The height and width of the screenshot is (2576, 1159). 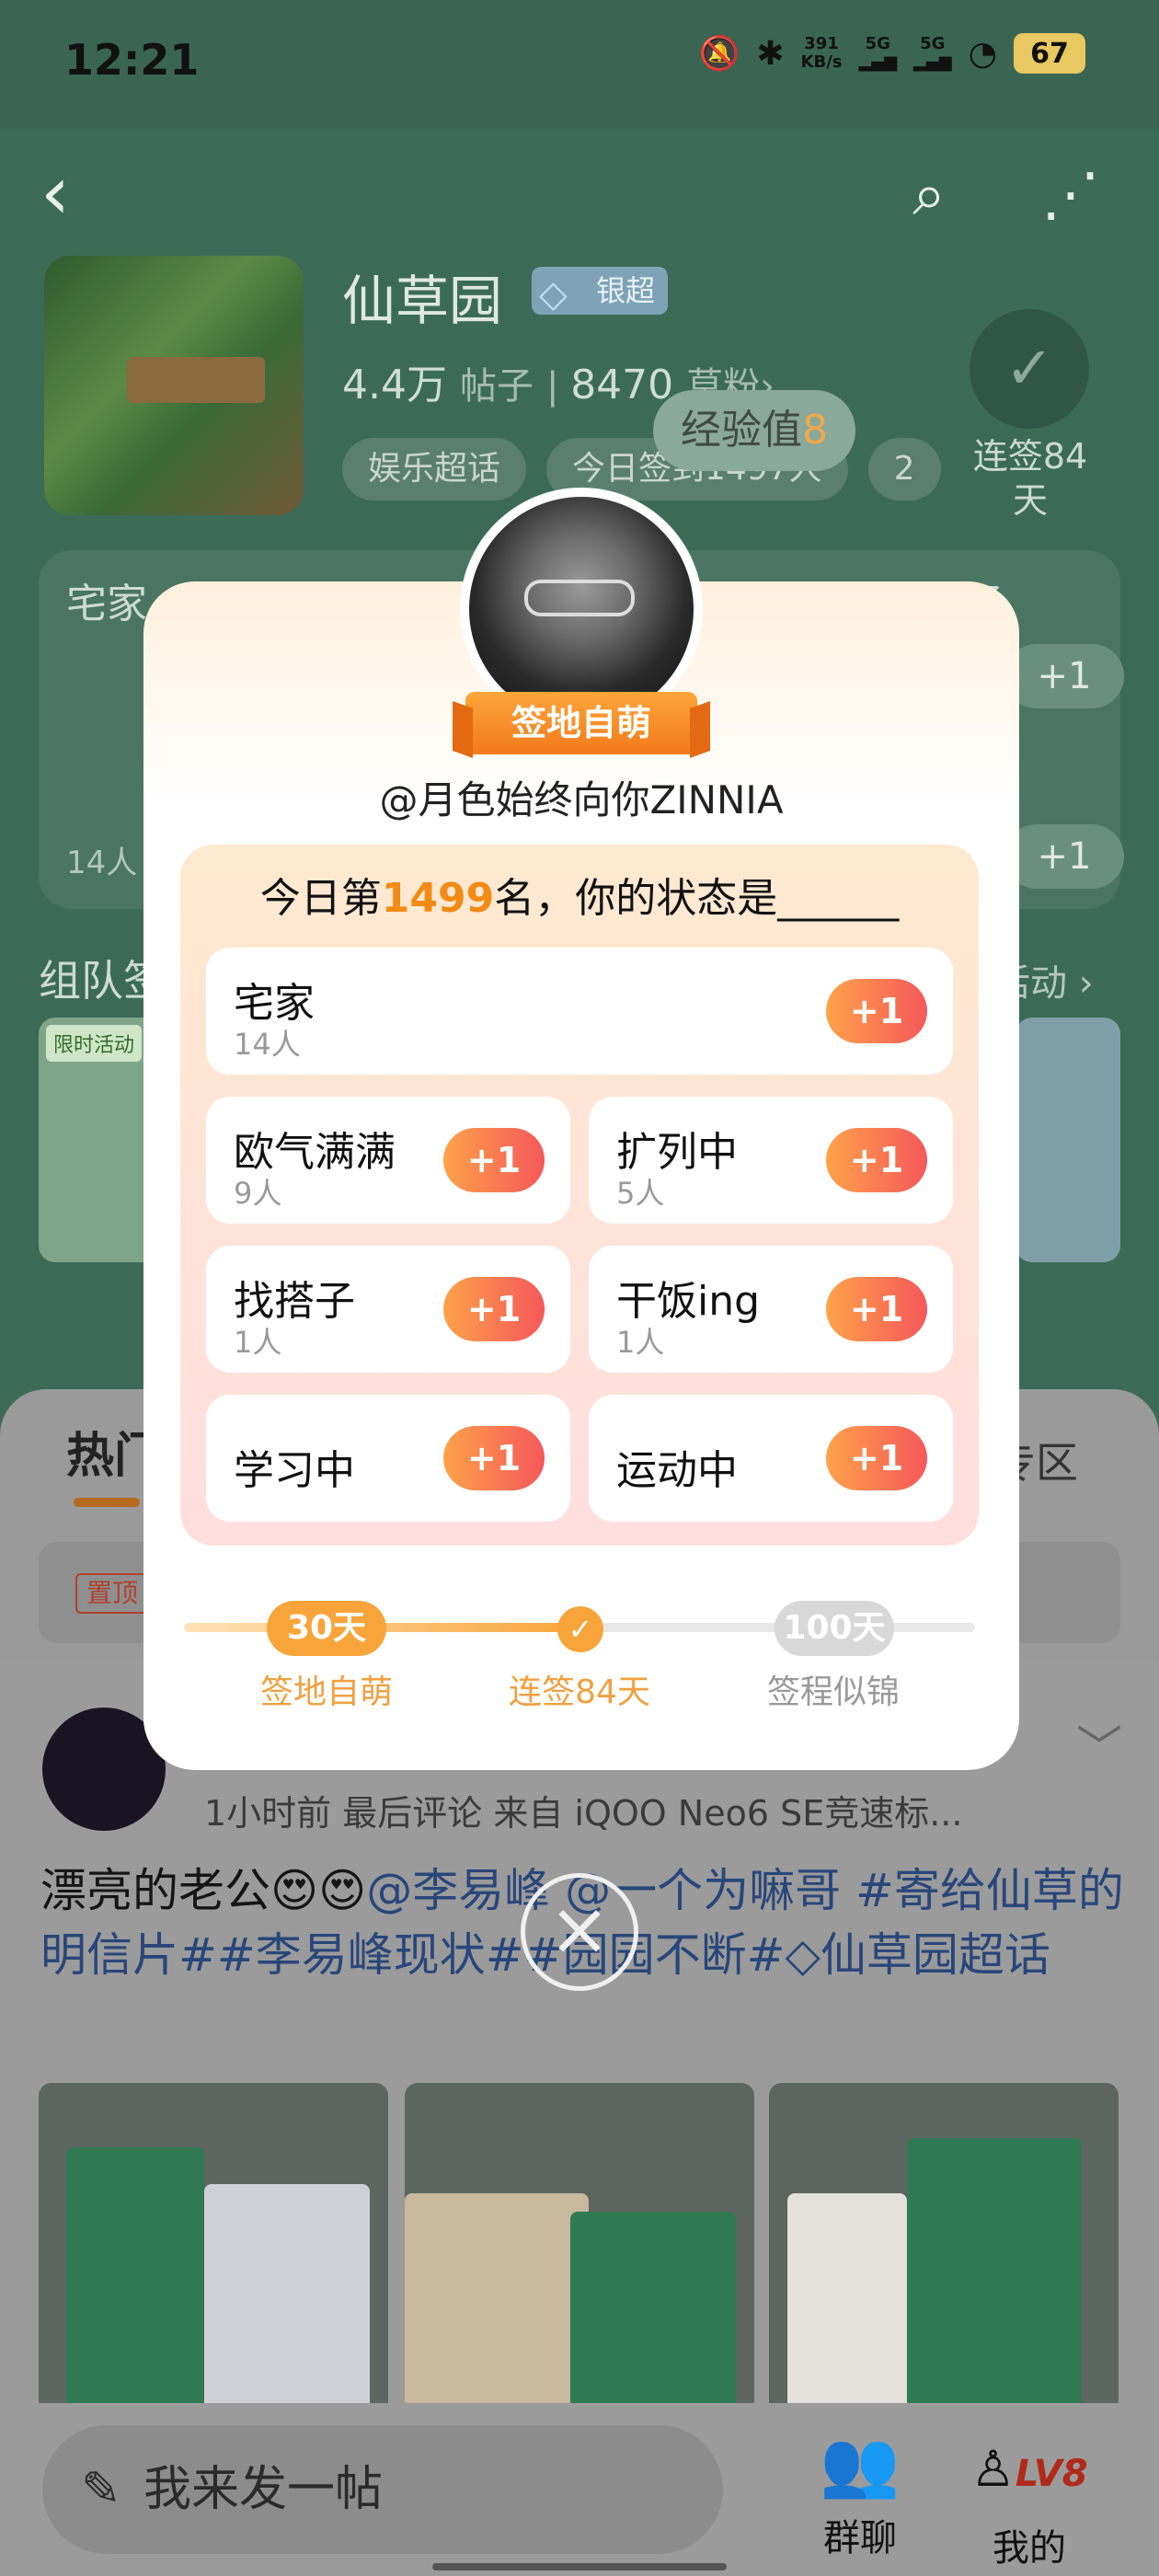 What do you see at coordinates (1070, 195) in the screenshot?
I see `share-icon: ⋰` at bounding box center [1070, 195].